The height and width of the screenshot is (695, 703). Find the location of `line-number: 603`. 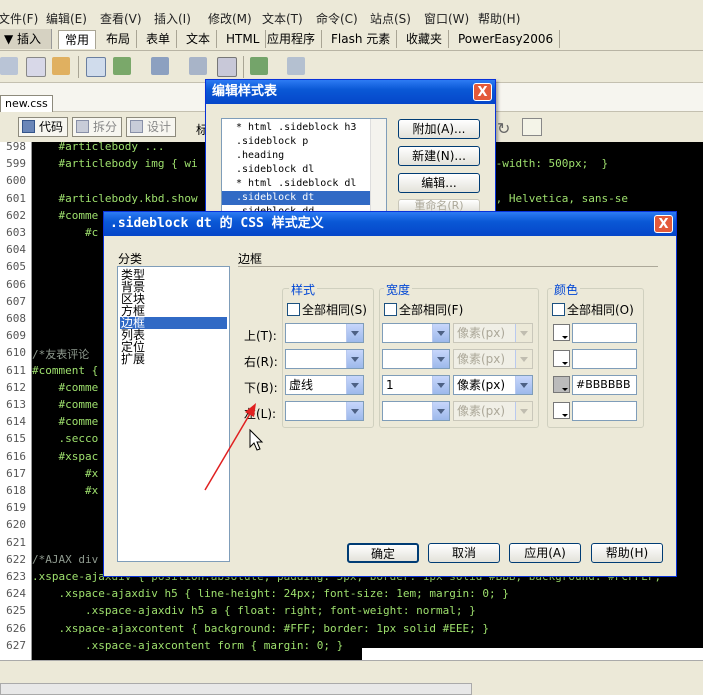

line-number: 603 is located at coordinates (16, 232).